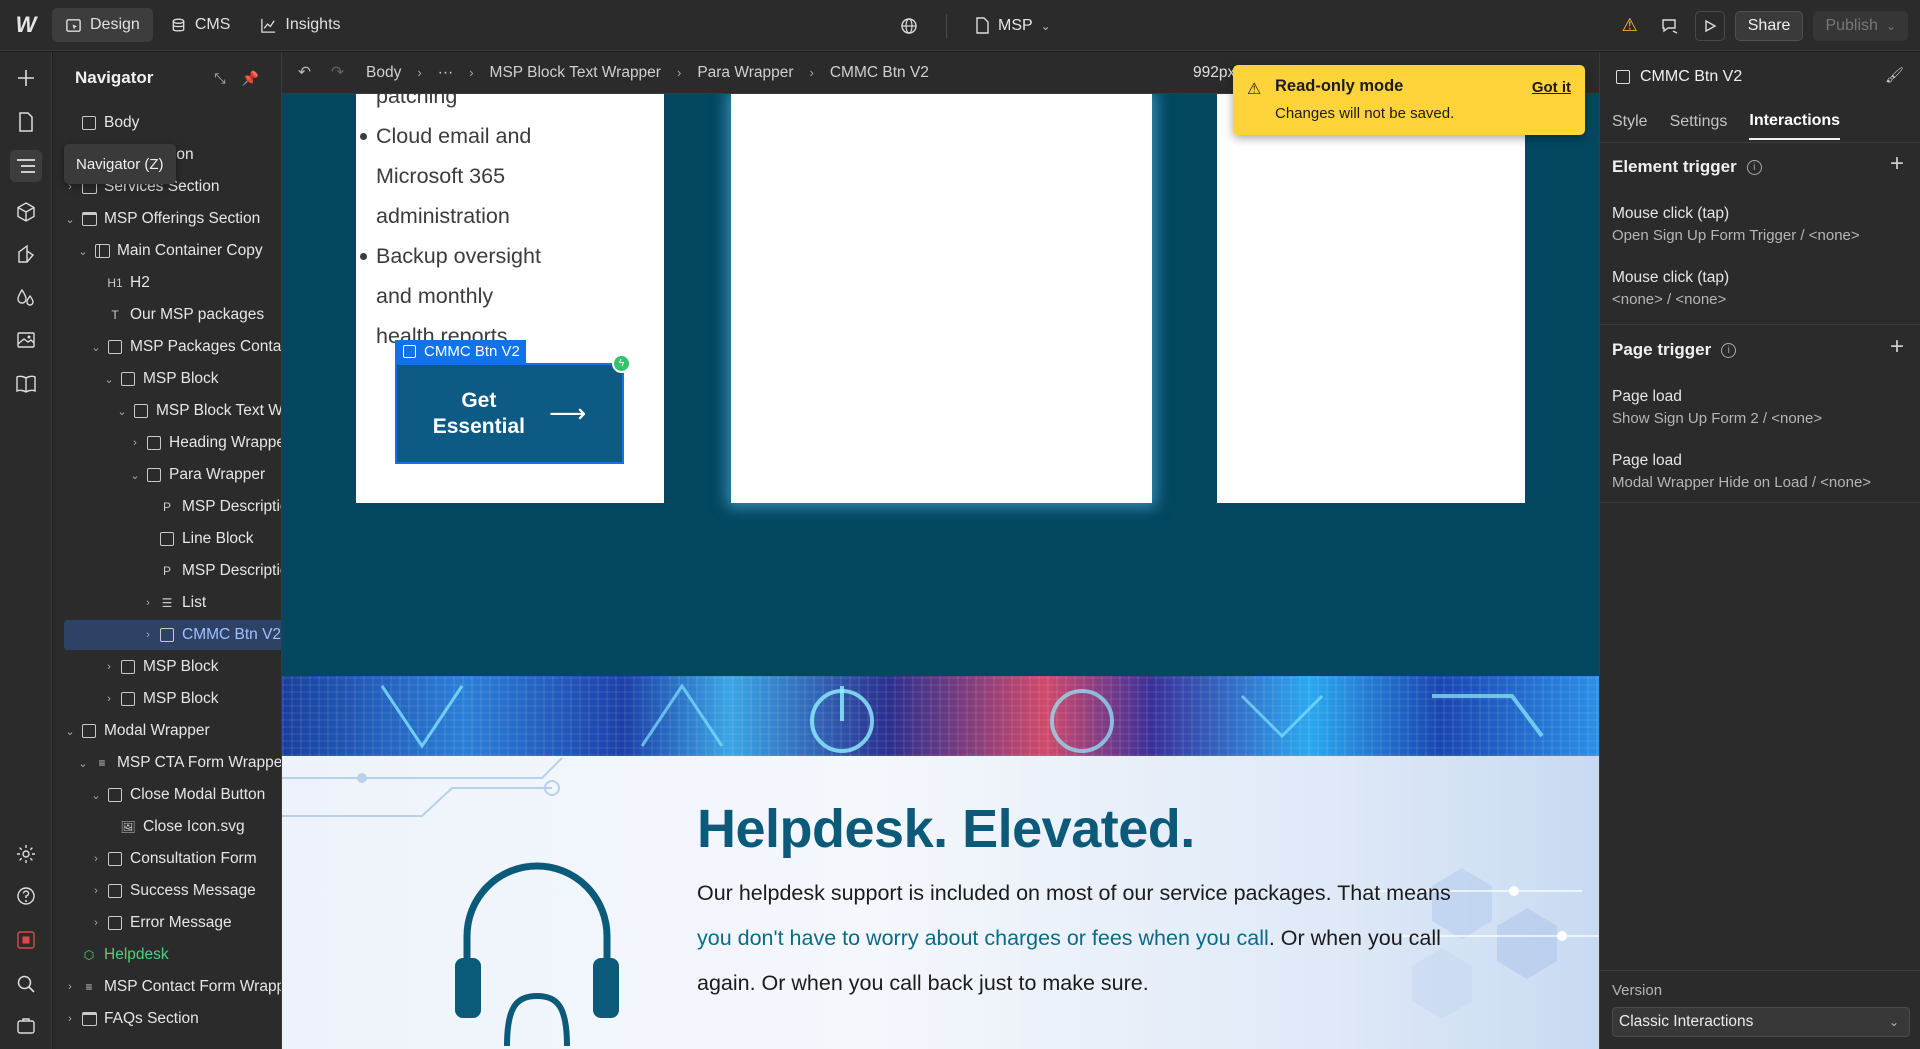  What do you see at coordinates (300, 25) in the screenshot?
I see `tab-insights: Insights` at bounding box center [300, 25].